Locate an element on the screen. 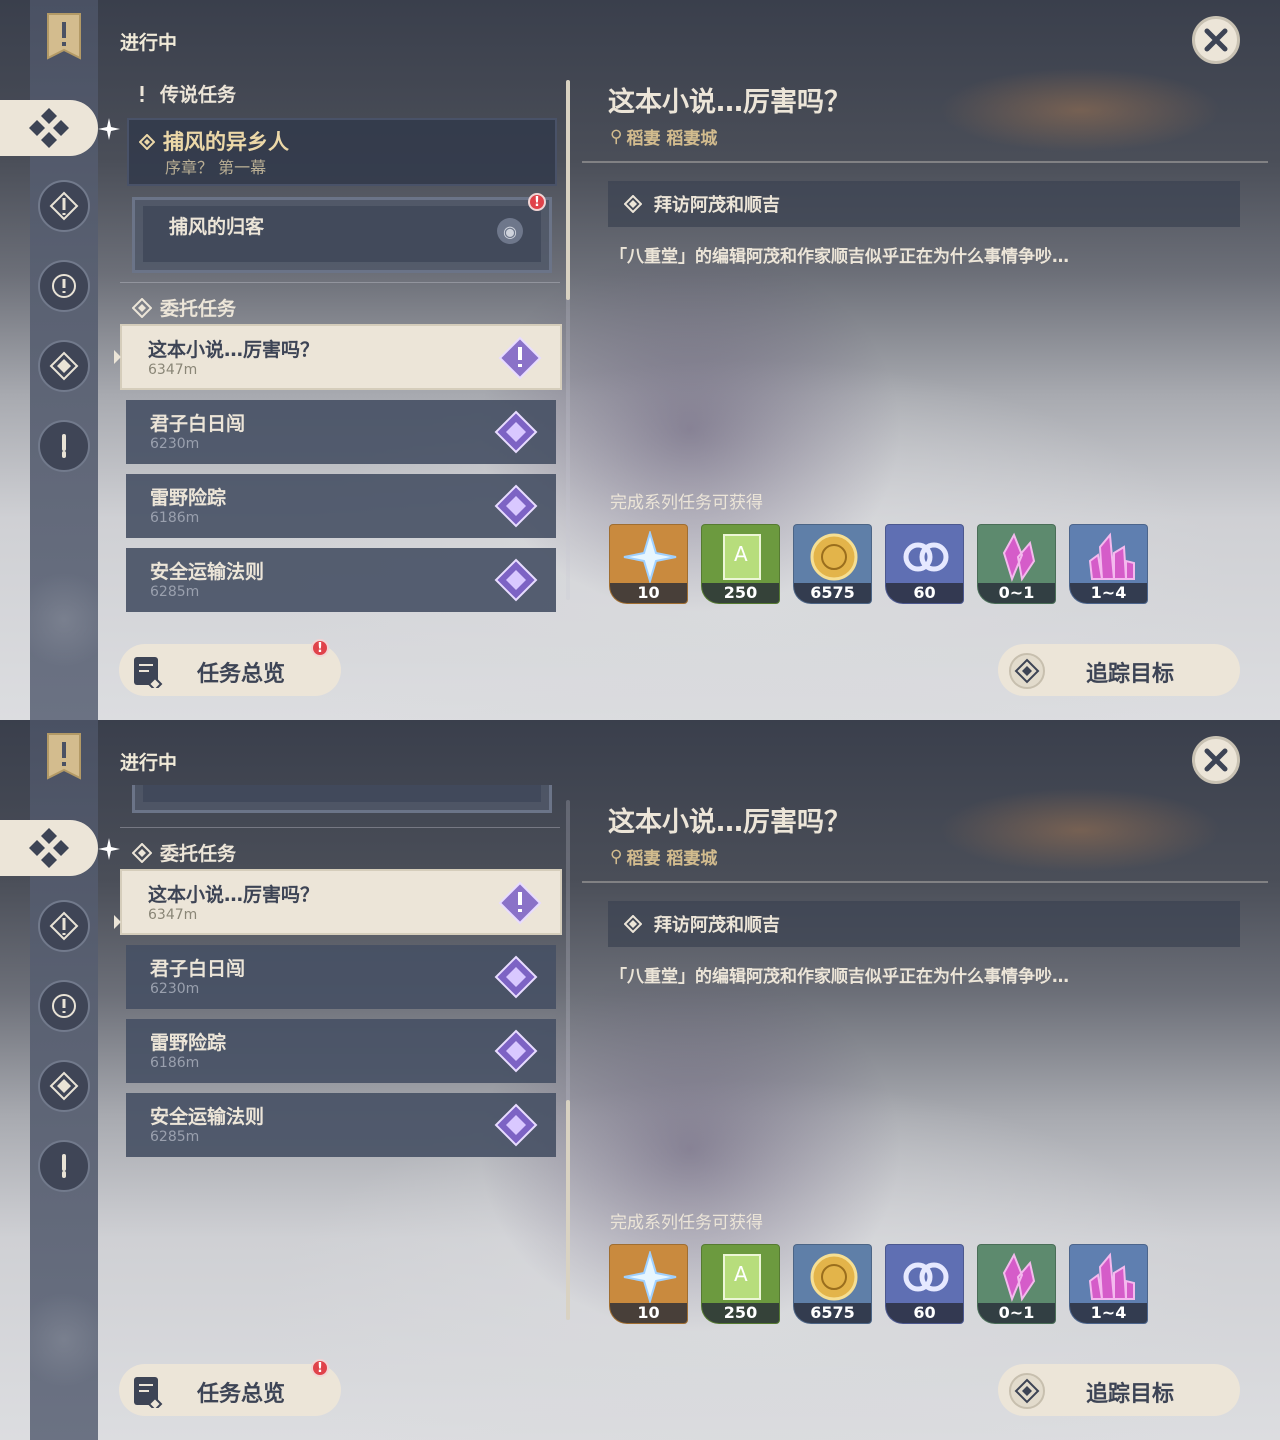  legend-quest-card: 捕风的异乡人 序章？ 第一幕 is located at coordinates (342, 152).